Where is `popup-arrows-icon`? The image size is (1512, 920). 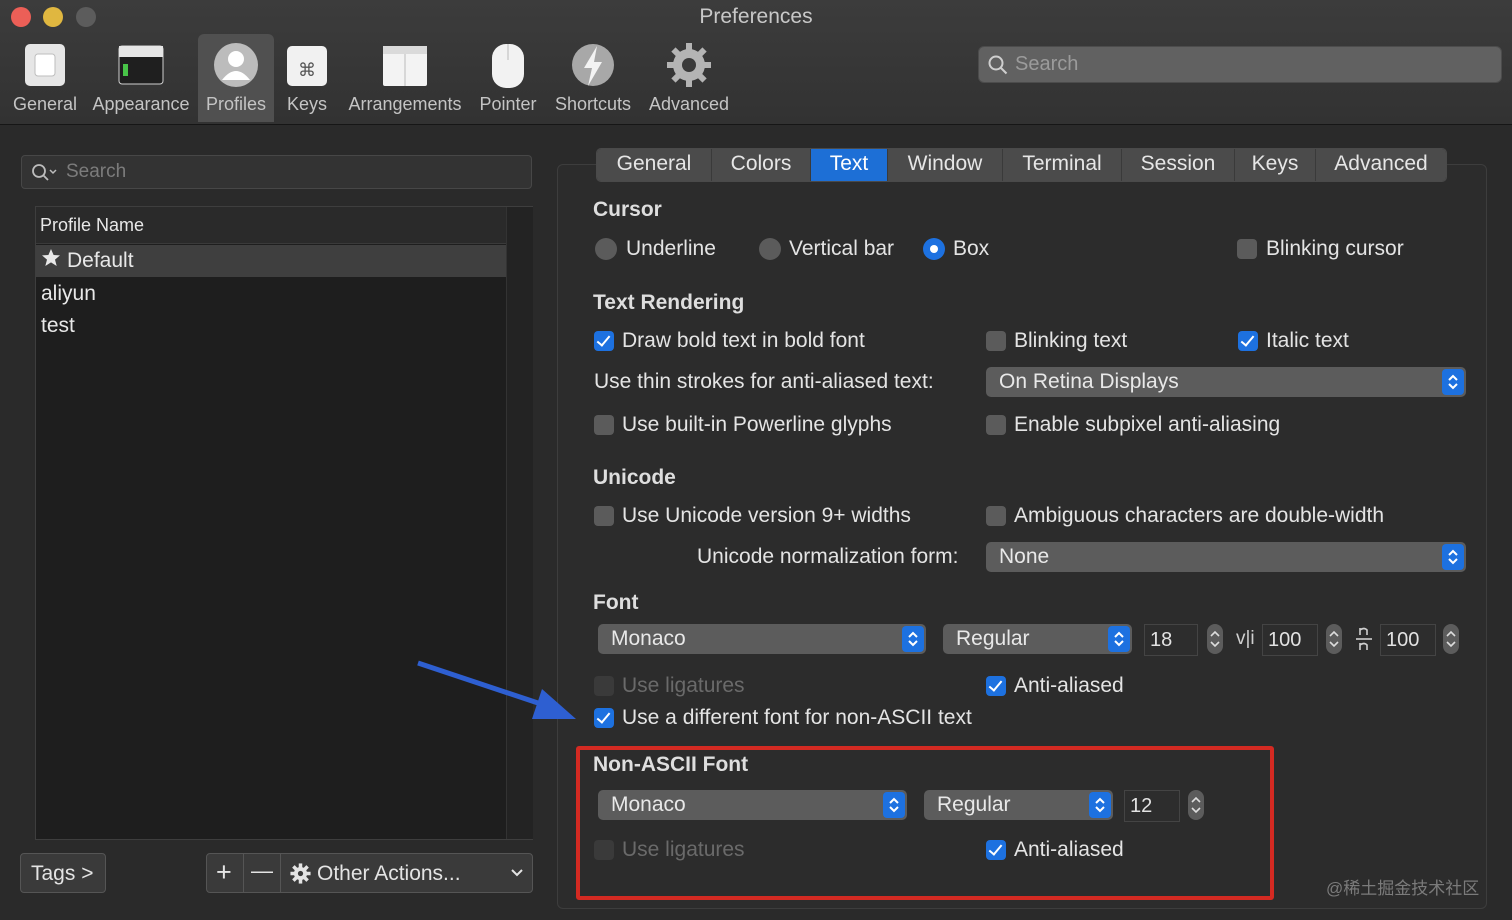 popup-arrows-icon is located at coordinates (1453, 382).